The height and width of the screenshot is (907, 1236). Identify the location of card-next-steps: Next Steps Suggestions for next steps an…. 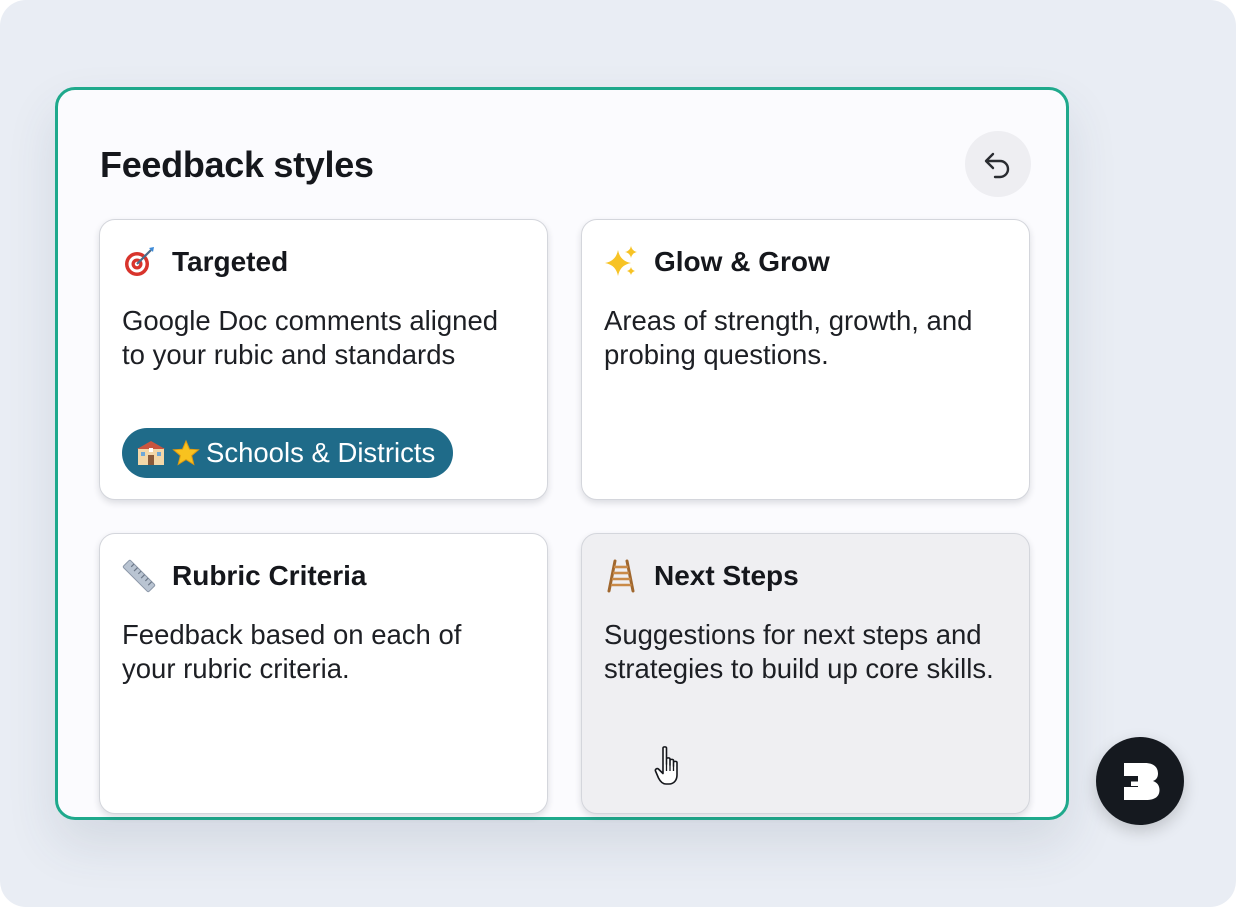
(805, 673).